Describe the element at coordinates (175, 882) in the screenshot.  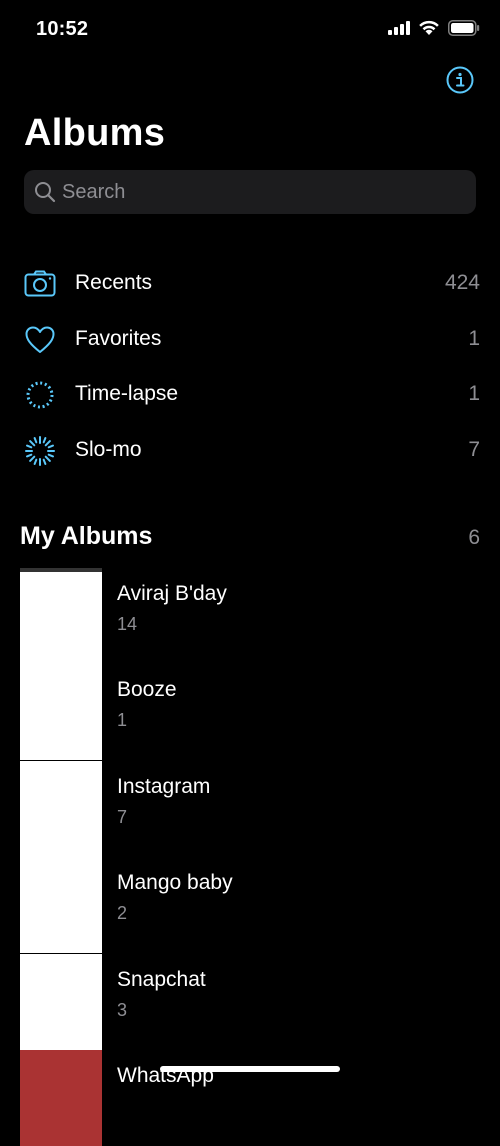
I see `album-name: Mango baby` at that location.